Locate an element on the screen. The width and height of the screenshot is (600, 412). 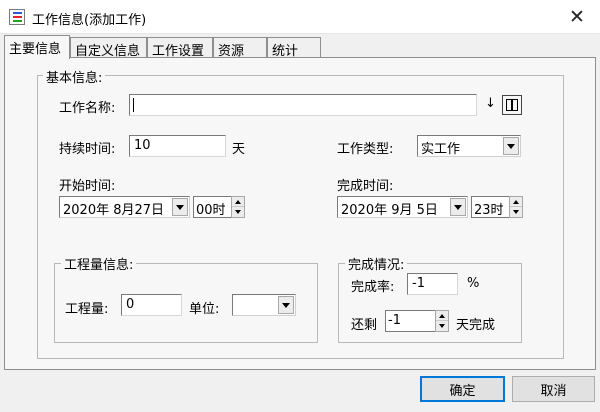
remaining-days-value: -1 is located at coordinates (410, 321).